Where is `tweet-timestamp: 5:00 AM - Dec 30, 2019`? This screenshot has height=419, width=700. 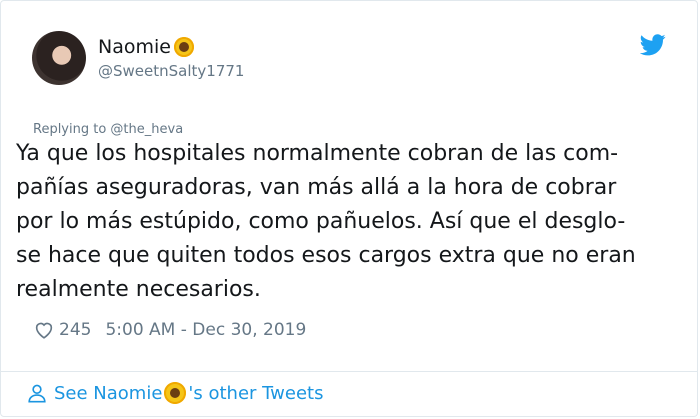 tweet-timestamp: 5:00 AM - Dec 30, 2019 is located at coordinates (205, 330).